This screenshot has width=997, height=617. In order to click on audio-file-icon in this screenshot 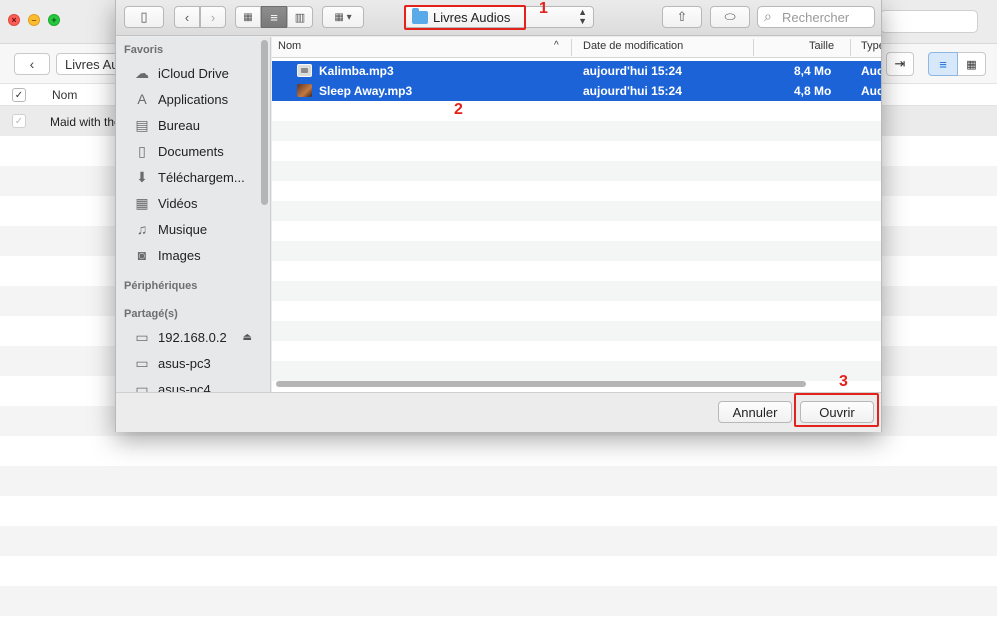, I will do `click(304, 70)`.